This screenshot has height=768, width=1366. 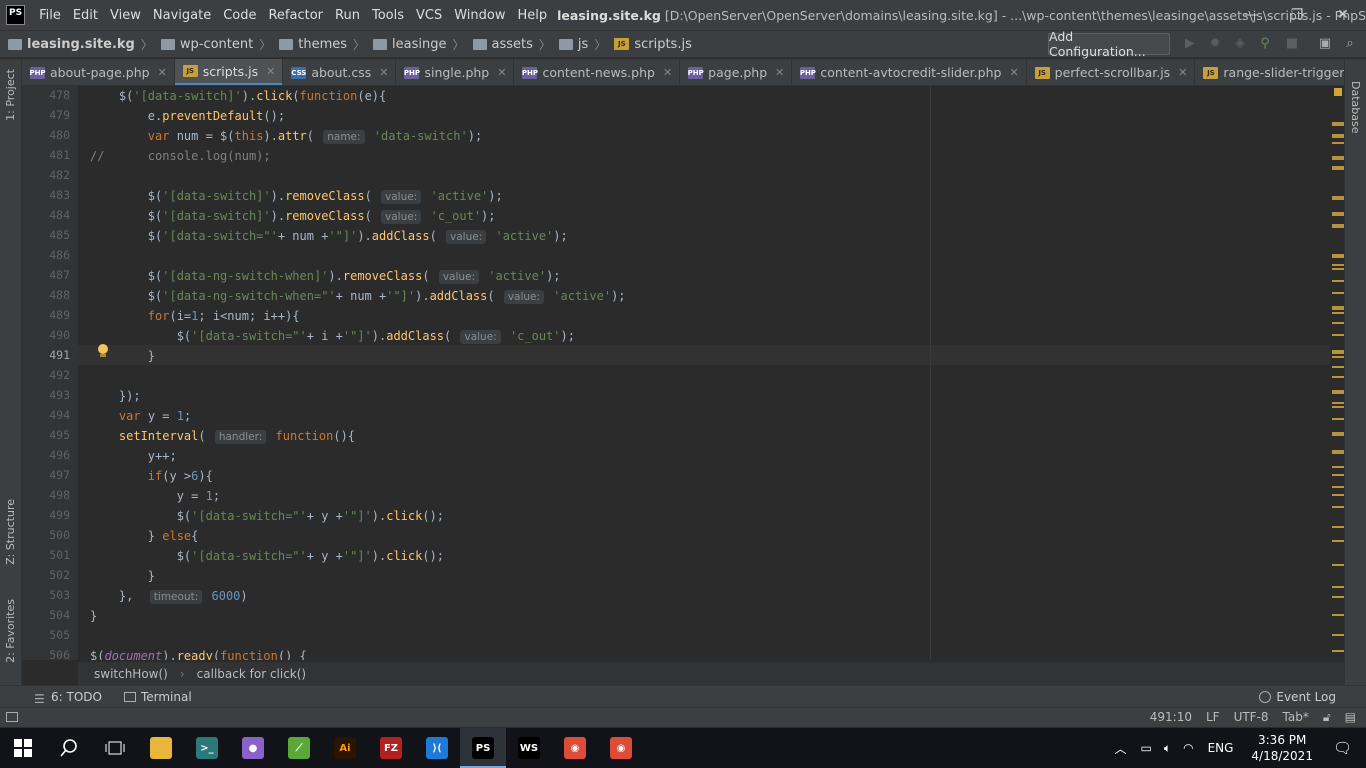 I want to click on intention-bulb-icon, so click(x=103, y=351).